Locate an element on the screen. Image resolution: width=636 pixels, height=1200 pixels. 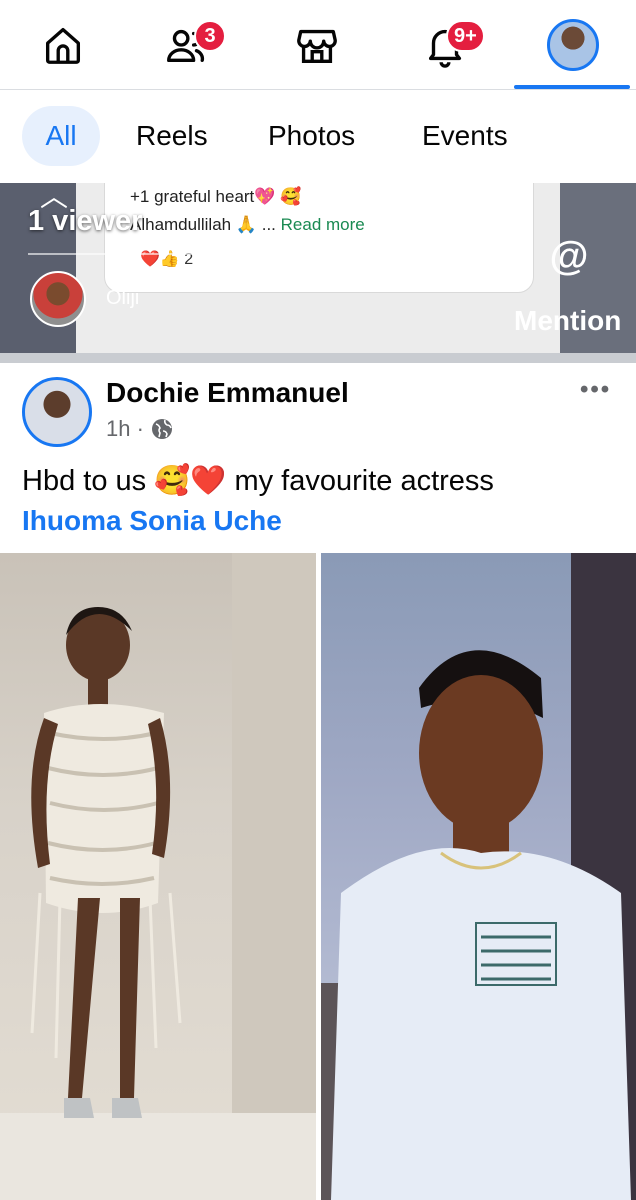
nav-profile is located at coordinates (573, 45).